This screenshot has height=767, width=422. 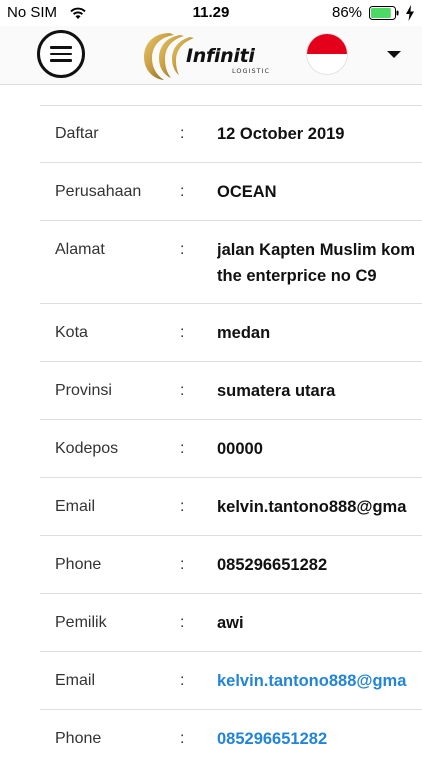 I want to click on owner-value: awi, so click(x=230, y=623).